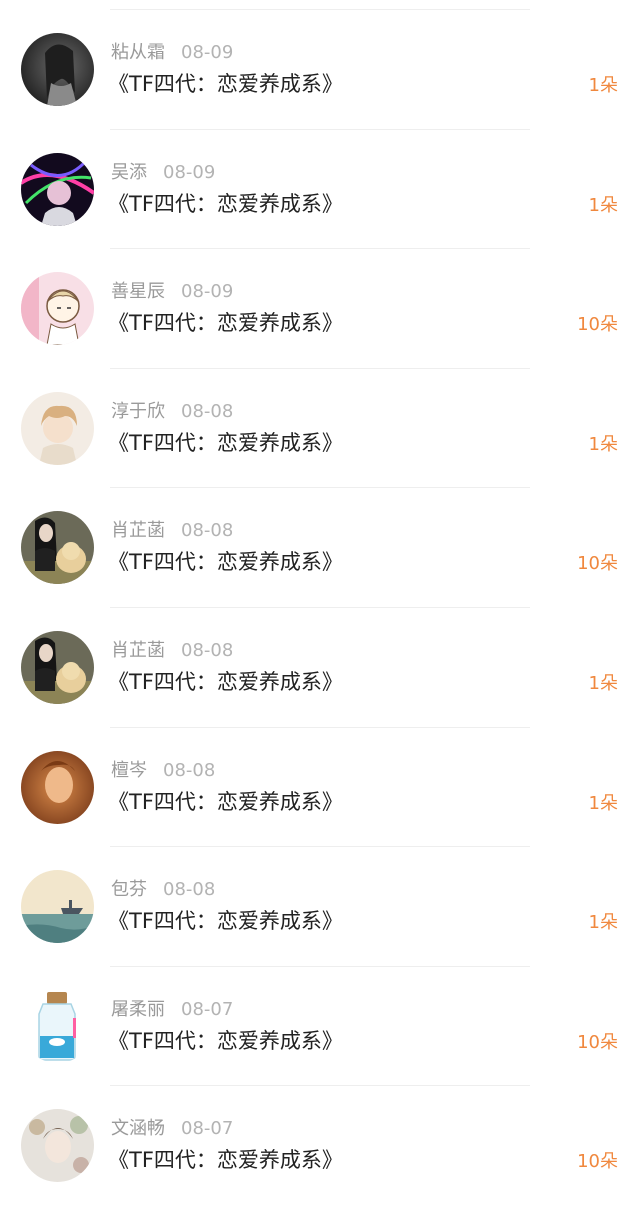  What do you see at coordinates (320, 548) in the screenshot?
I see `list-item: 肖芷菡 08-08 《TF四代：恋爱养成系》 10朵` at bounding box center [320, 548].